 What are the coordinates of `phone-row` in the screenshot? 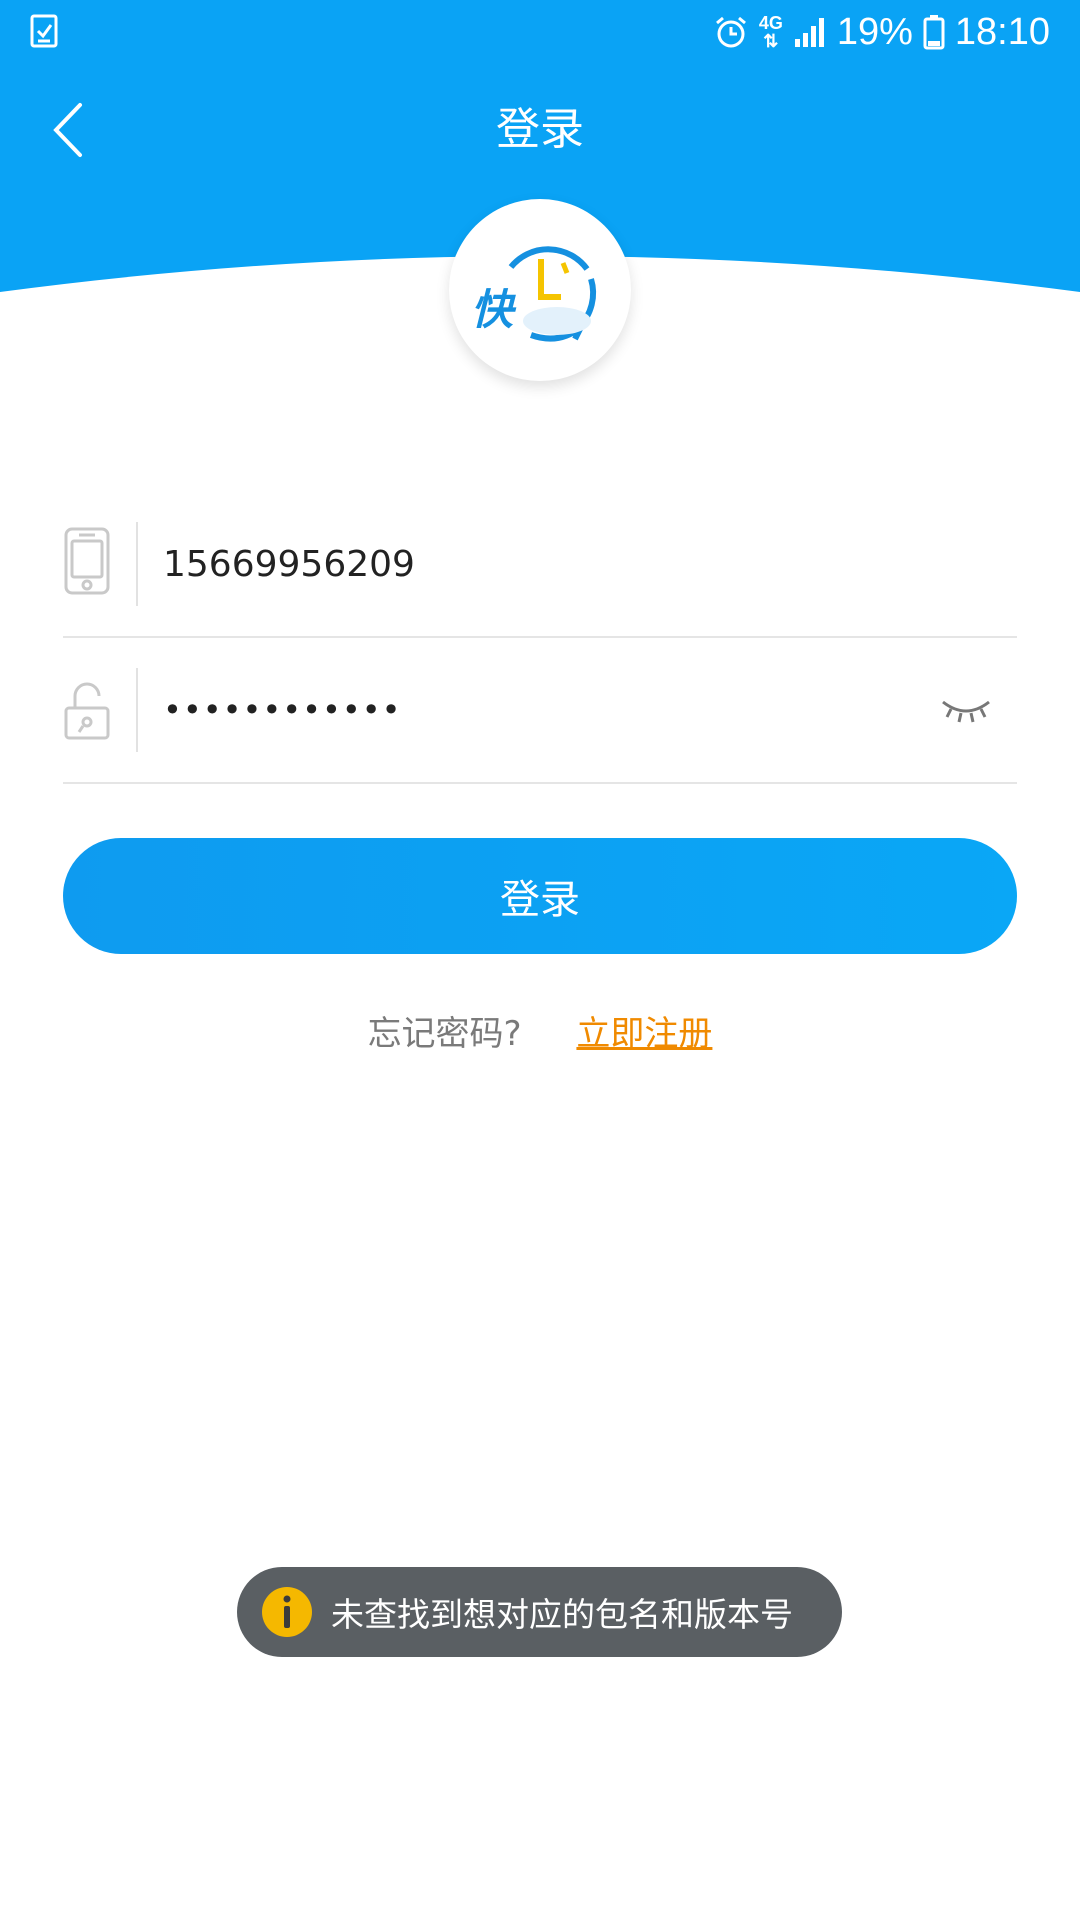 It's located at (540, 564).